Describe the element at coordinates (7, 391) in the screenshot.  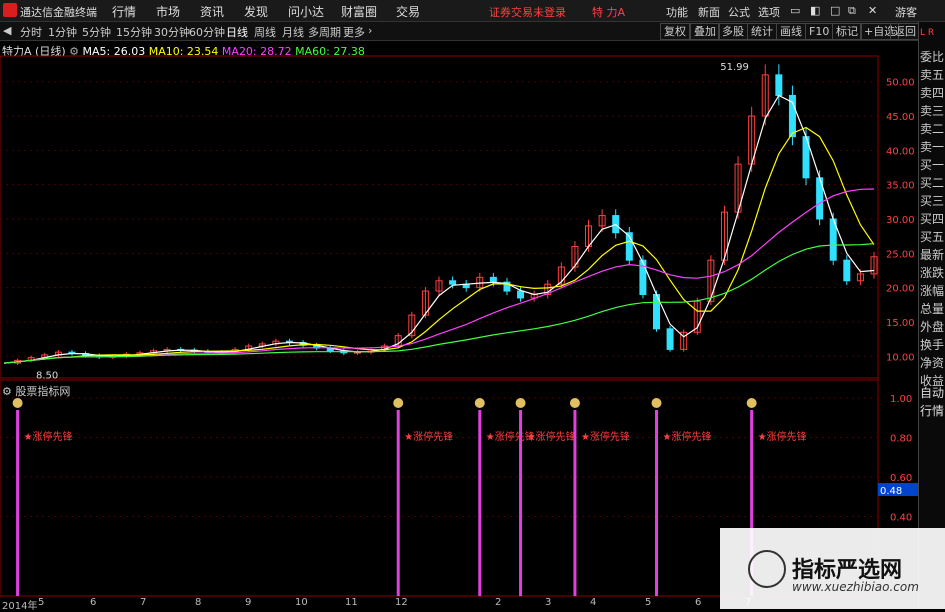
I see `indicator-gear-icon: ⚙` at that location.